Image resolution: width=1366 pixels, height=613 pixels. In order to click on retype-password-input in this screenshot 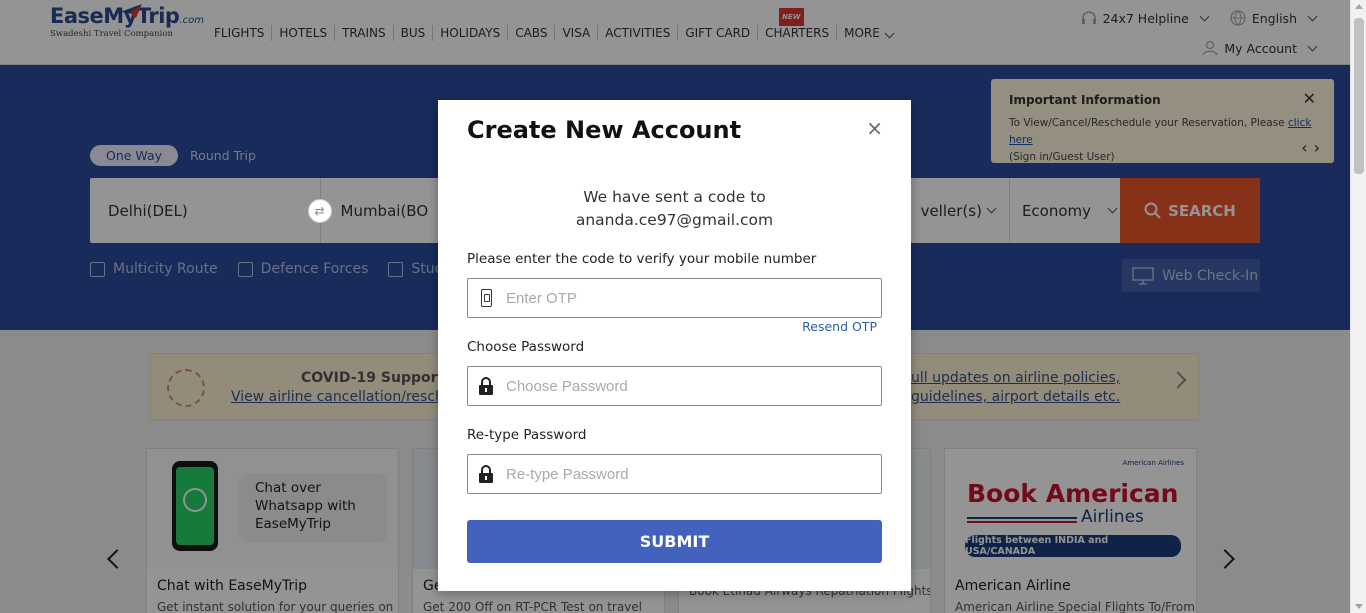, I will do `click(689, 474)`.